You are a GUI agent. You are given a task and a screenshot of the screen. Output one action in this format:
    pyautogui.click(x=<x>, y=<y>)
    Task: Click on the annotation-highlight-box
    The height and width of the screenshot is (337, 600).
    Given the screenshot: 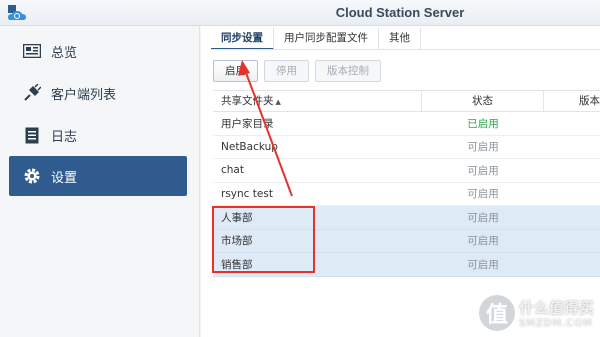 What is the action you would take?
    pyautogui.click(x=263, y=239)
    